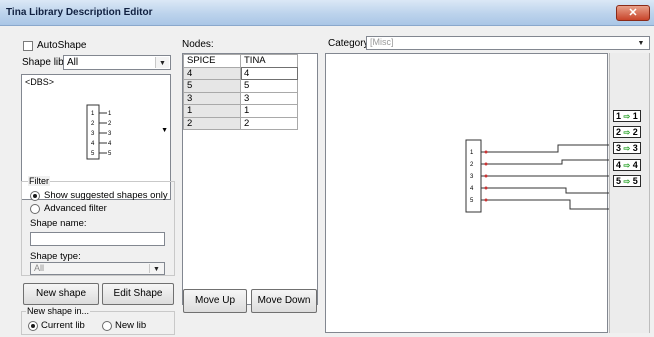  Describe the element at coordinates (93, 134) in the screenshot. I see `preview-pin-numbers: 1 2 3 4 5` at that location.